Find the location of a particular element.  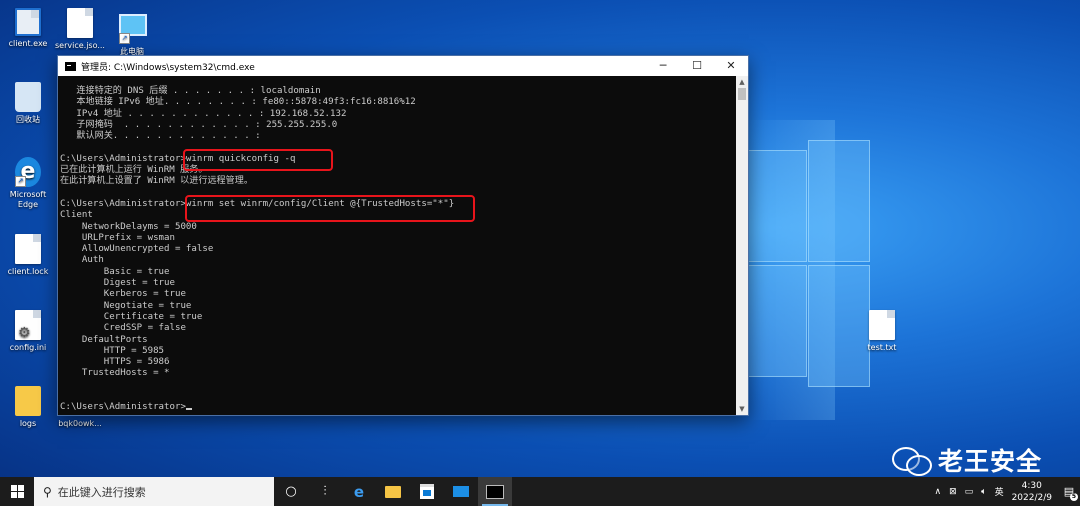

window-titlebar: 管理员: C:\Windows\system32\cmd.exe ─ ☐ ✕ is located at coordinates (403, 66).